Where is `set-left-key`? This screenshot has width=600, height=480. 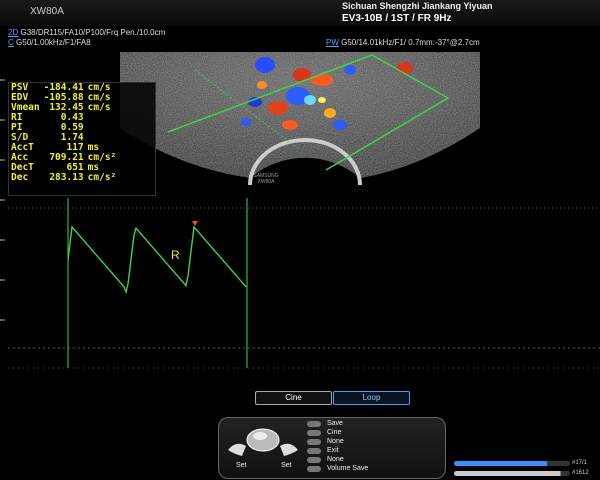 set-left-key is located at coordinates (237, 449).